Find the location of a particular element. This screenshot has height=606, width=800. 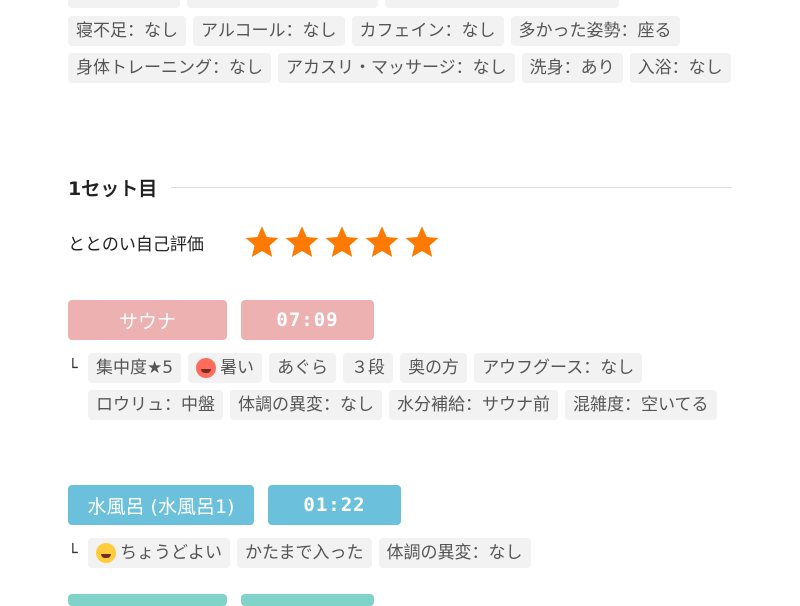

water-tag: ちょうどよい is located at coordinates (159, 553).